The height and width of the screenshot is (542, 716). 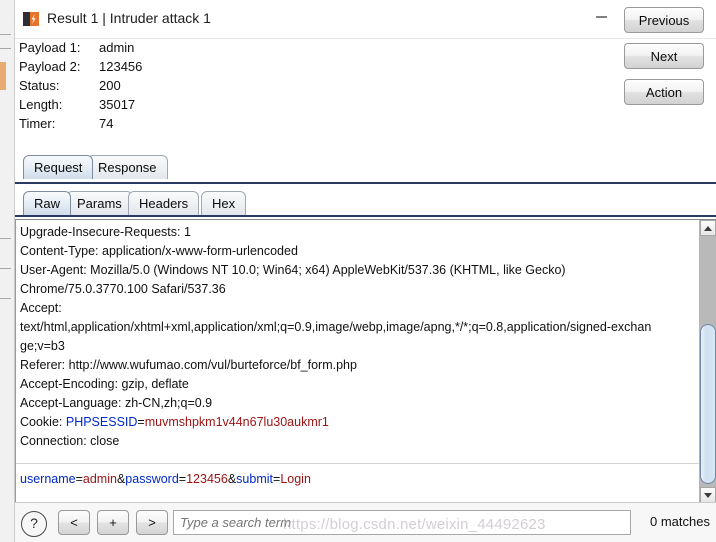 I want to click on minimize-icon, so click(x=601, y=15).